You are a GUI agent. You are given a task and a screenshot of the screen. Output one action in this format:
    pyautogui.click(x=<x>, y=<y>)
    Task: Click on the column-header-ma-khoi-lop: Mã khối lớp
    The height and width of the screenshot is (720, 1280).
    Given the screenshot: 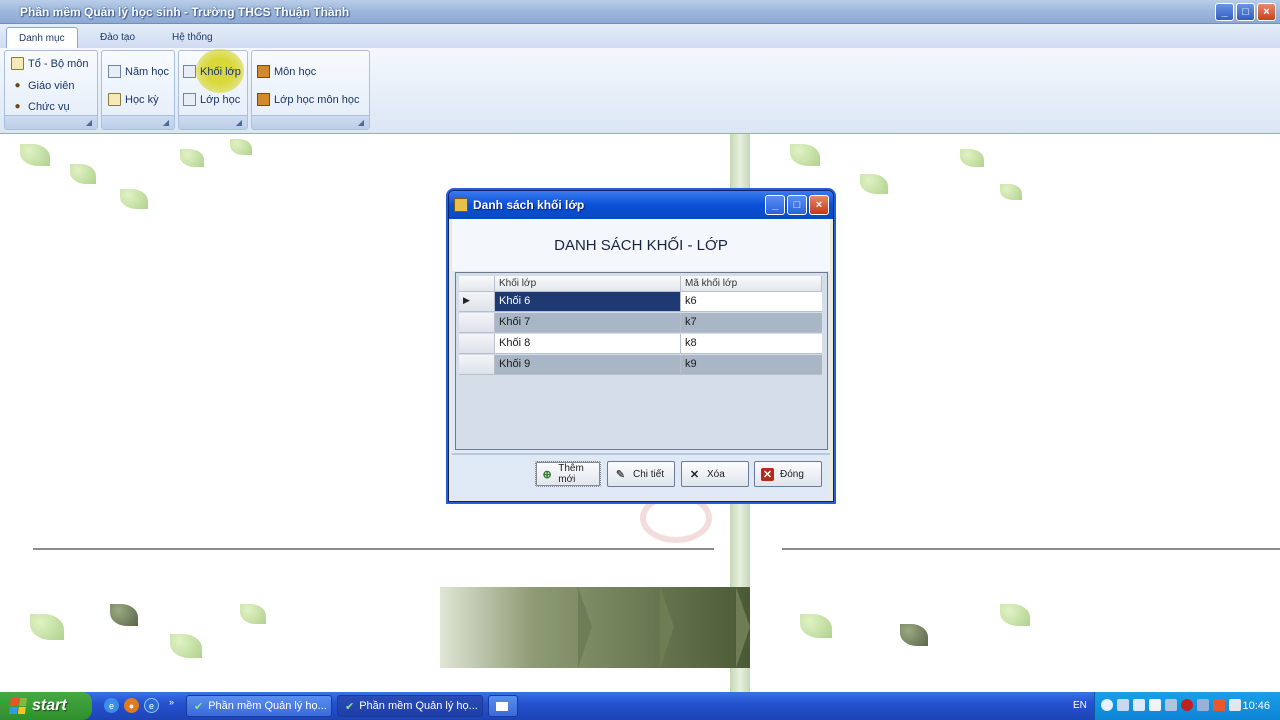 What is the action you would take?
    pyautogui.click(x=751, y=284)
    